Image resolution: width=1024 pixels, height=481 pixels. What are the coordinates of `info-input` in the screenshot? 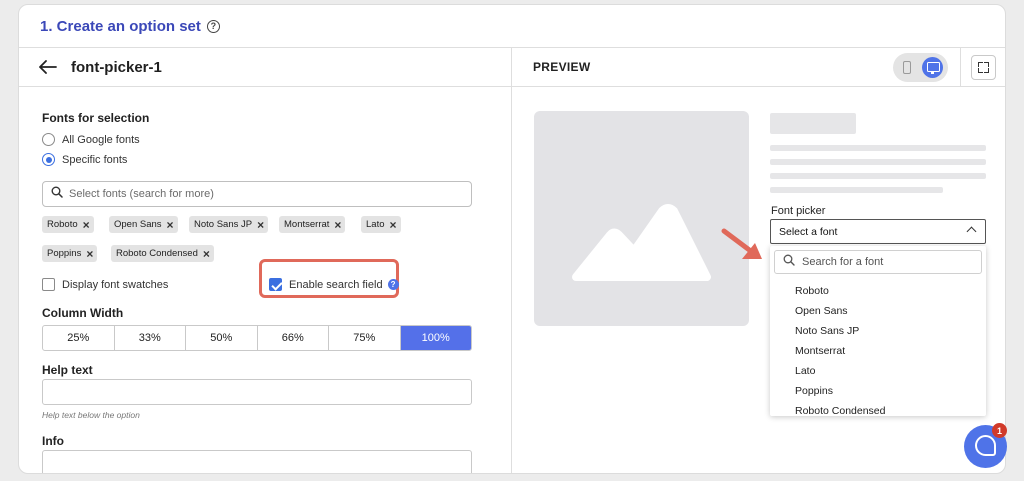 It's located at (257, 461).